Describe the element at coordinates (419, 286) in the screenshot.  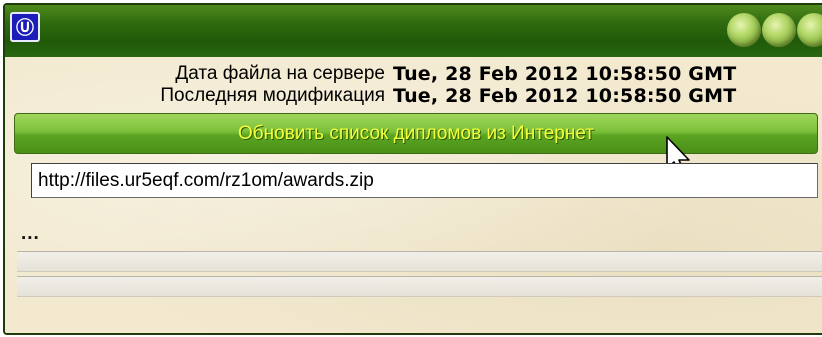
I see `progress-bar-secondary` at that location.